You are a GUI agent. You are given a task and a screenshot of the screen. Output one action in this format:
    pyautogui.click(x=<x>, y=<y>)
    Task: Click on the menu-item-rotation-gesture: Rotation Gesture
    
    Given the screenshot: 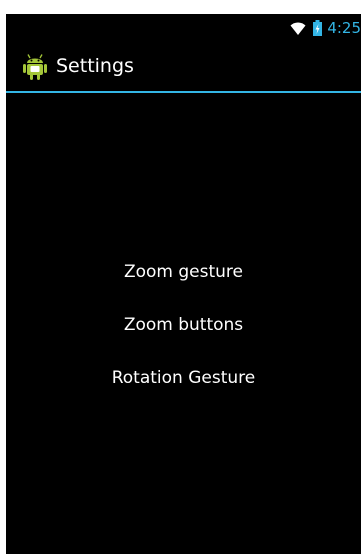 What is the action you would take?
    pyautogui.click(x=183, y=377)
    